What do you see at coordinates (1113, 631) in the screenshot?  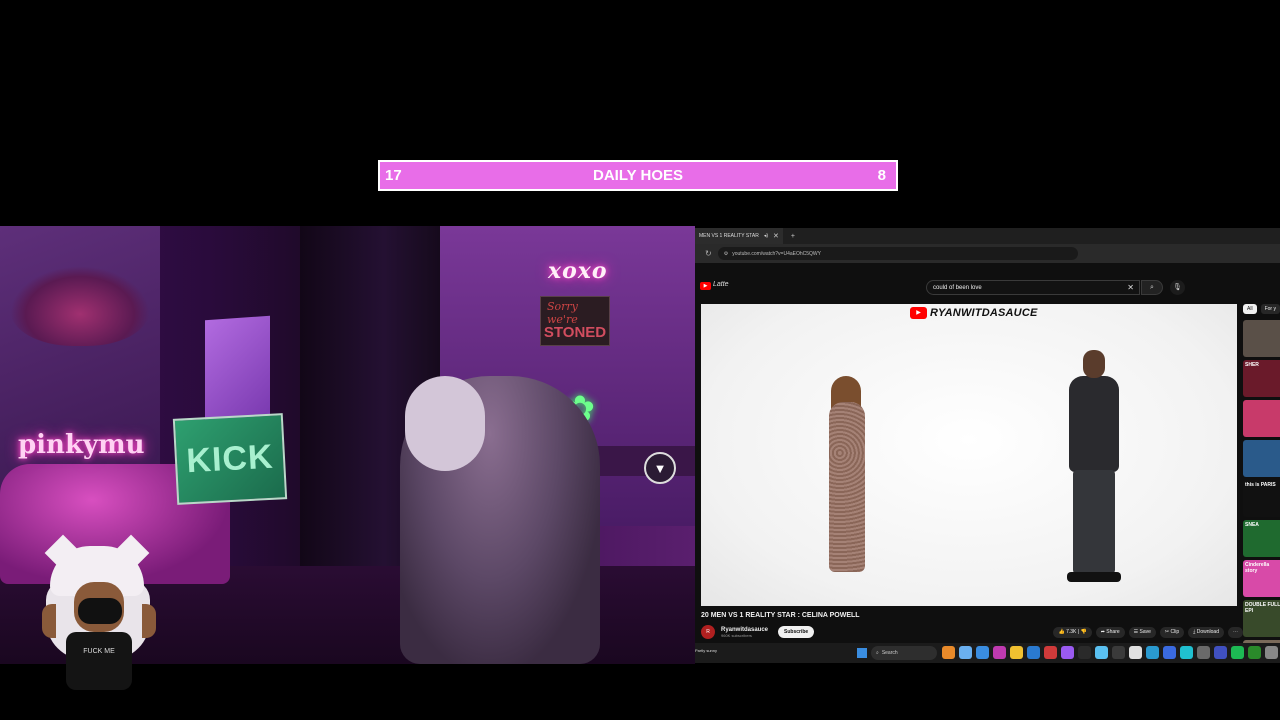 I see `share-label: Share` at bounding box center [1113, 631].